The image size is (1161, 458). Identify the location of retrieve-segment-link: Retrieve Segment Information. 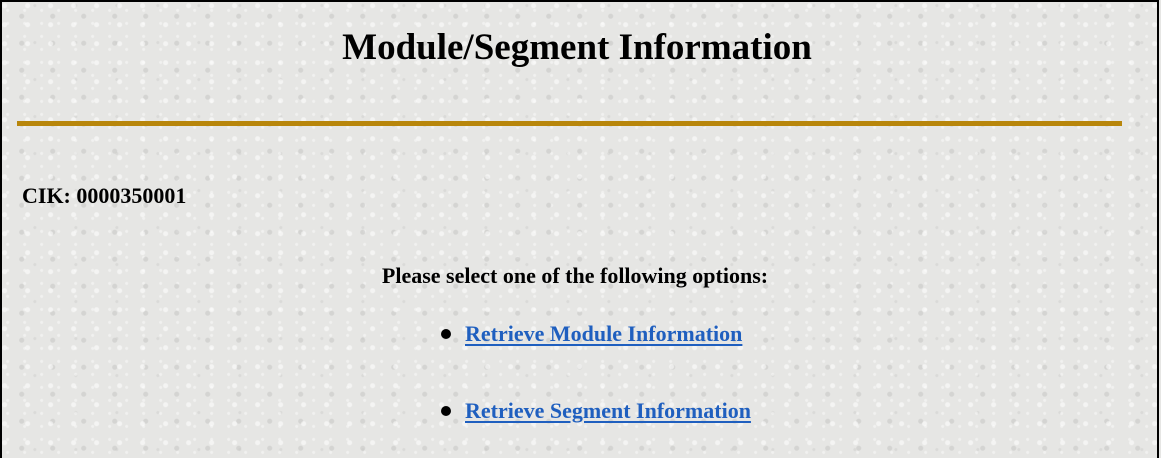
(608, 410).